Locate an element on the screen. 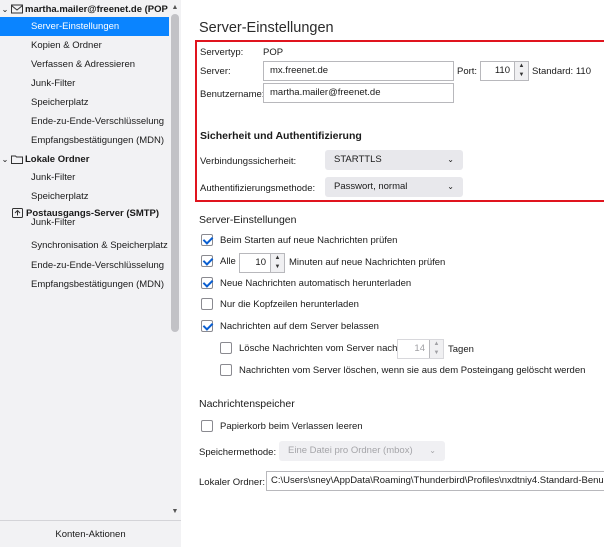 The image size is (604, 547). envelope-icon is located at coordinates (17, 9).